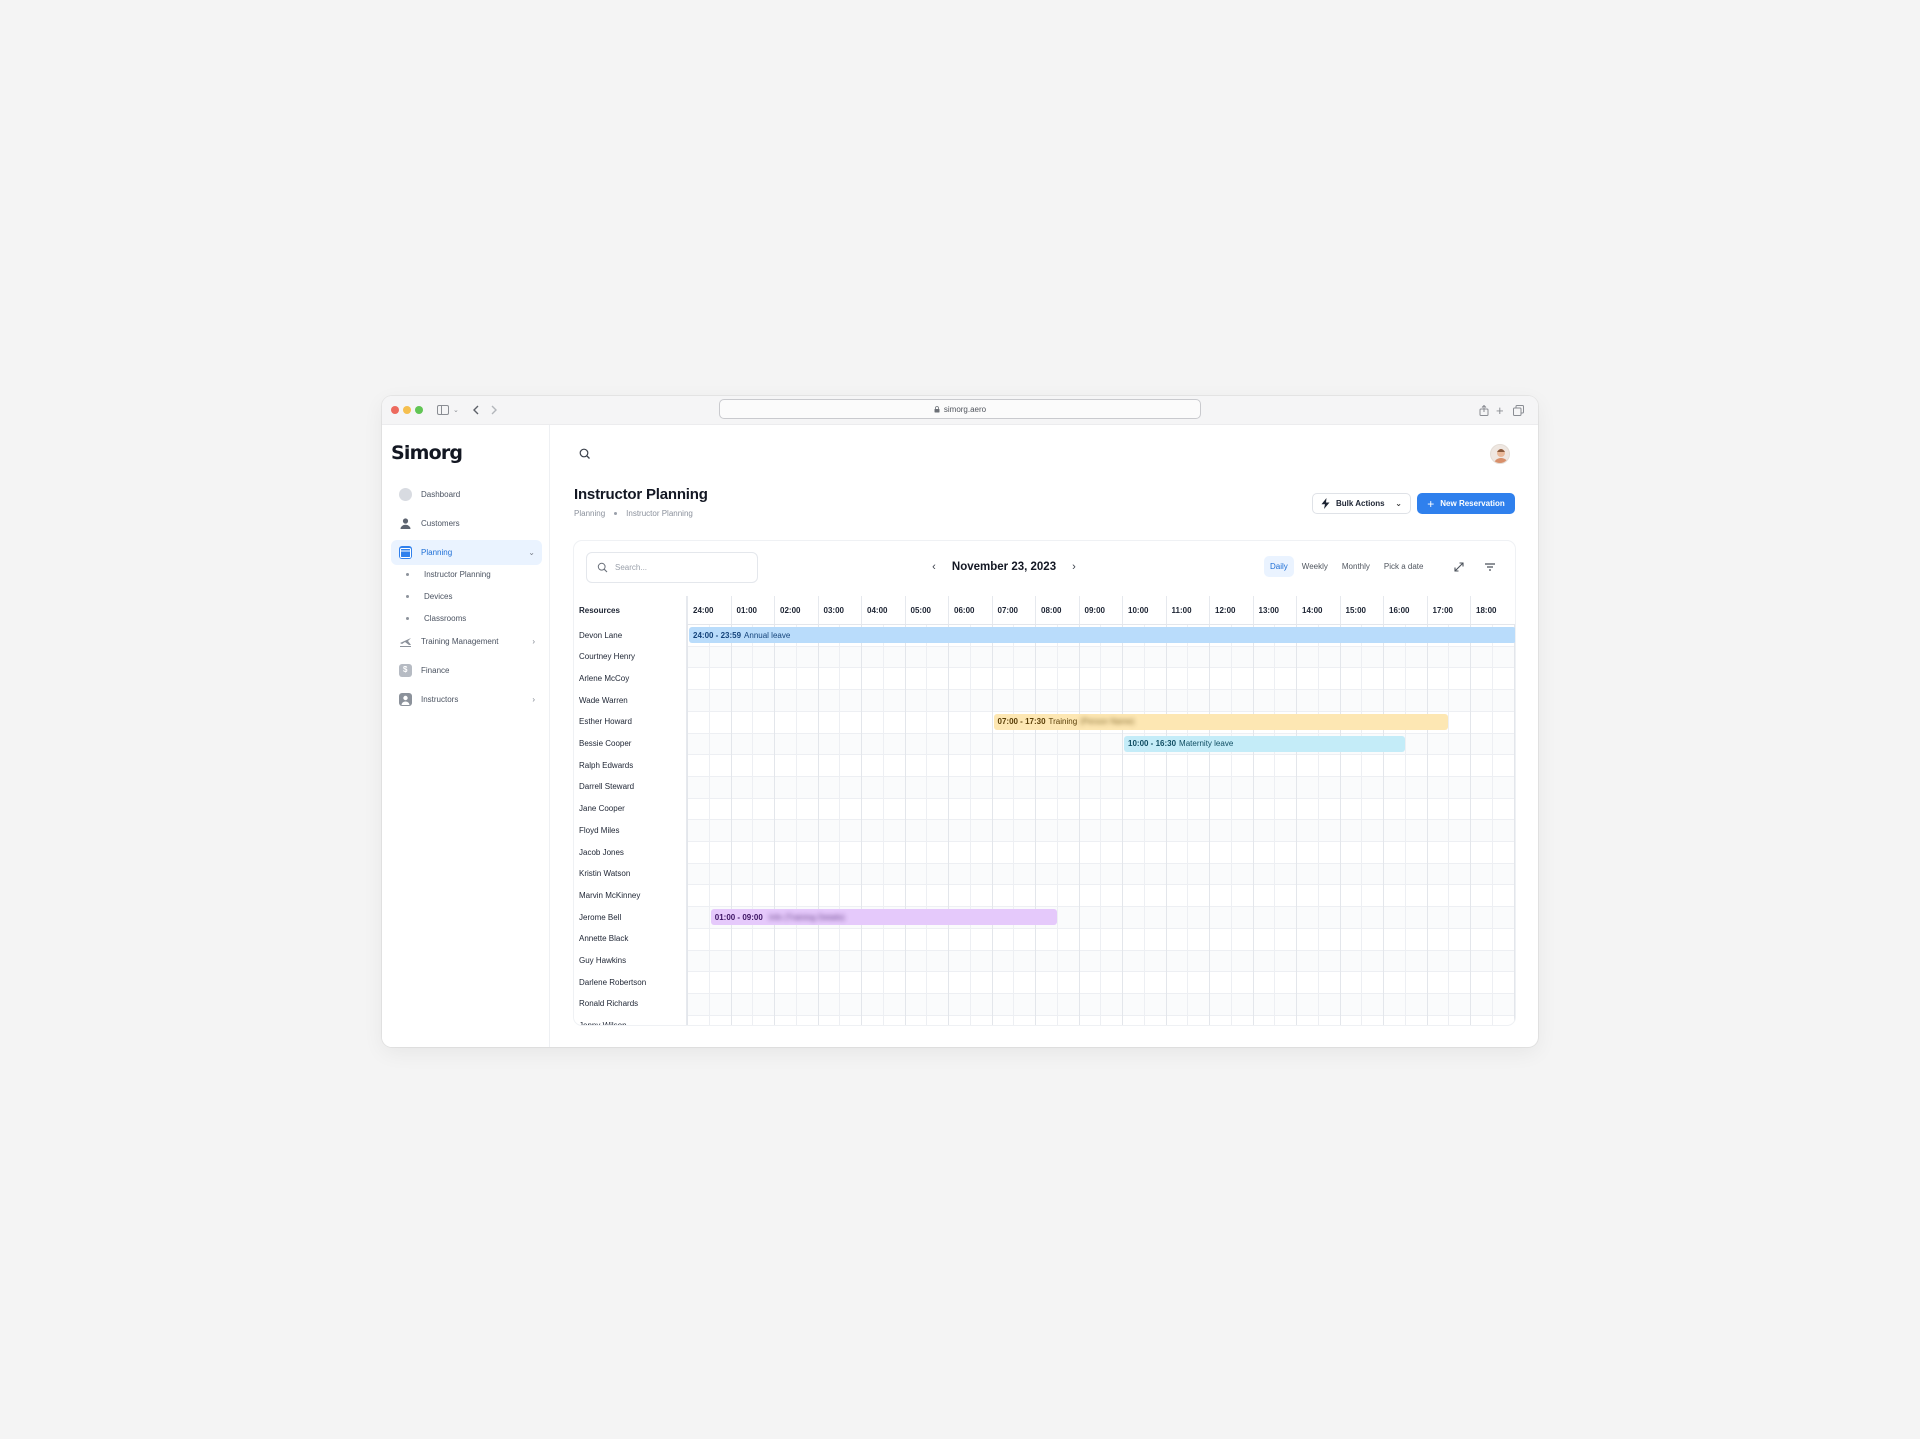 This screenshot has width=1920, height=1439. What do you see at coordinates (407, 618) in the screenshot?
I see `bullet-icon` at bounding box center [407, 618].